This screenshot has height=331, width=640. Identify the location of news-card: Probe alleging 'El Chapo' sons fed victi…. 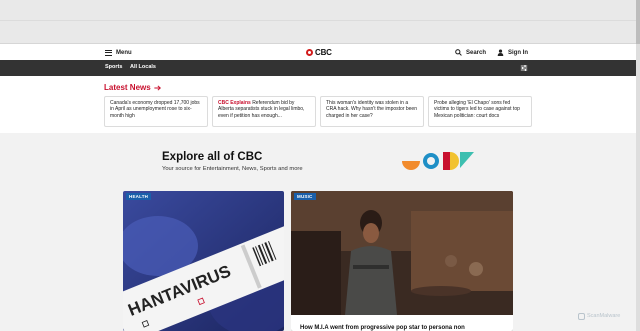
(480, 111).